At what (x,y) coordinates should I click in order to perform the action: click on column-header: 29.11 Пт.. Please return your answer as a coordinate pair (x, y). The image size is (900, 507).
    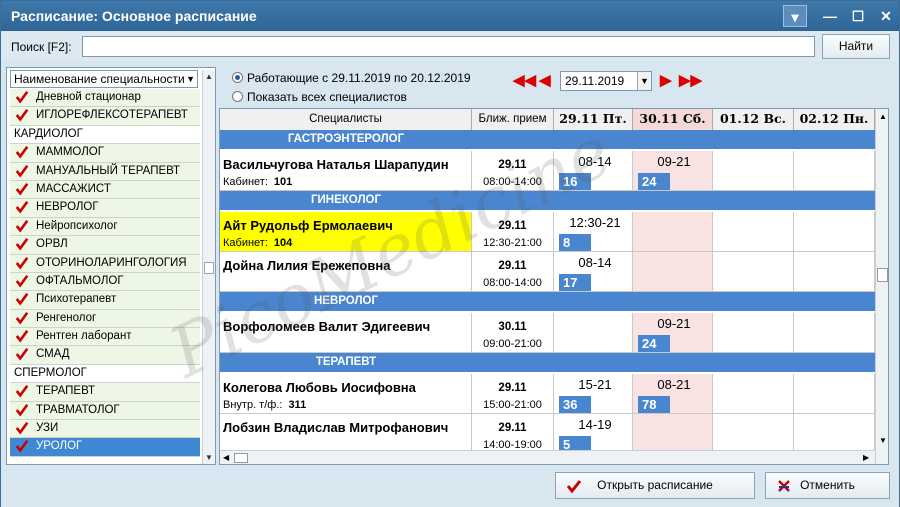
    Looking at the image, I should click on (593, 119).